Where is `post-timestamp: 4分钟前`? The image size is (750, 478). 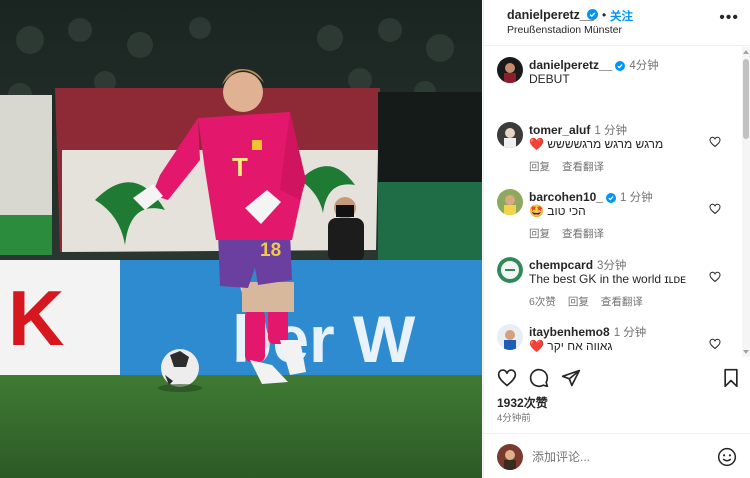
post-timestamp: 4分钟前 is located at coordinates (514, 418).